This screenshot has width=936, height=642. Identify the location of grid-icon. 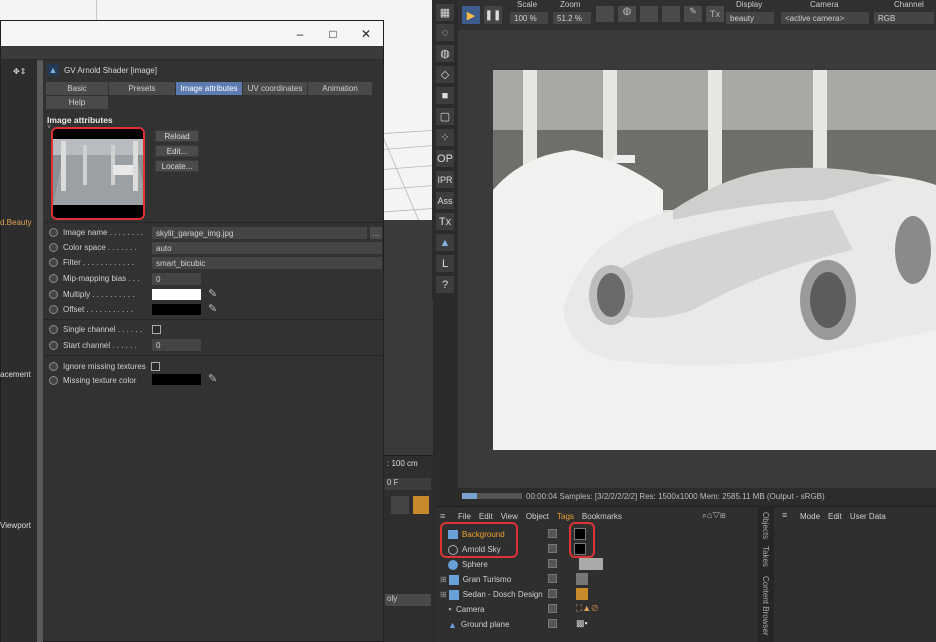
(649, 14).